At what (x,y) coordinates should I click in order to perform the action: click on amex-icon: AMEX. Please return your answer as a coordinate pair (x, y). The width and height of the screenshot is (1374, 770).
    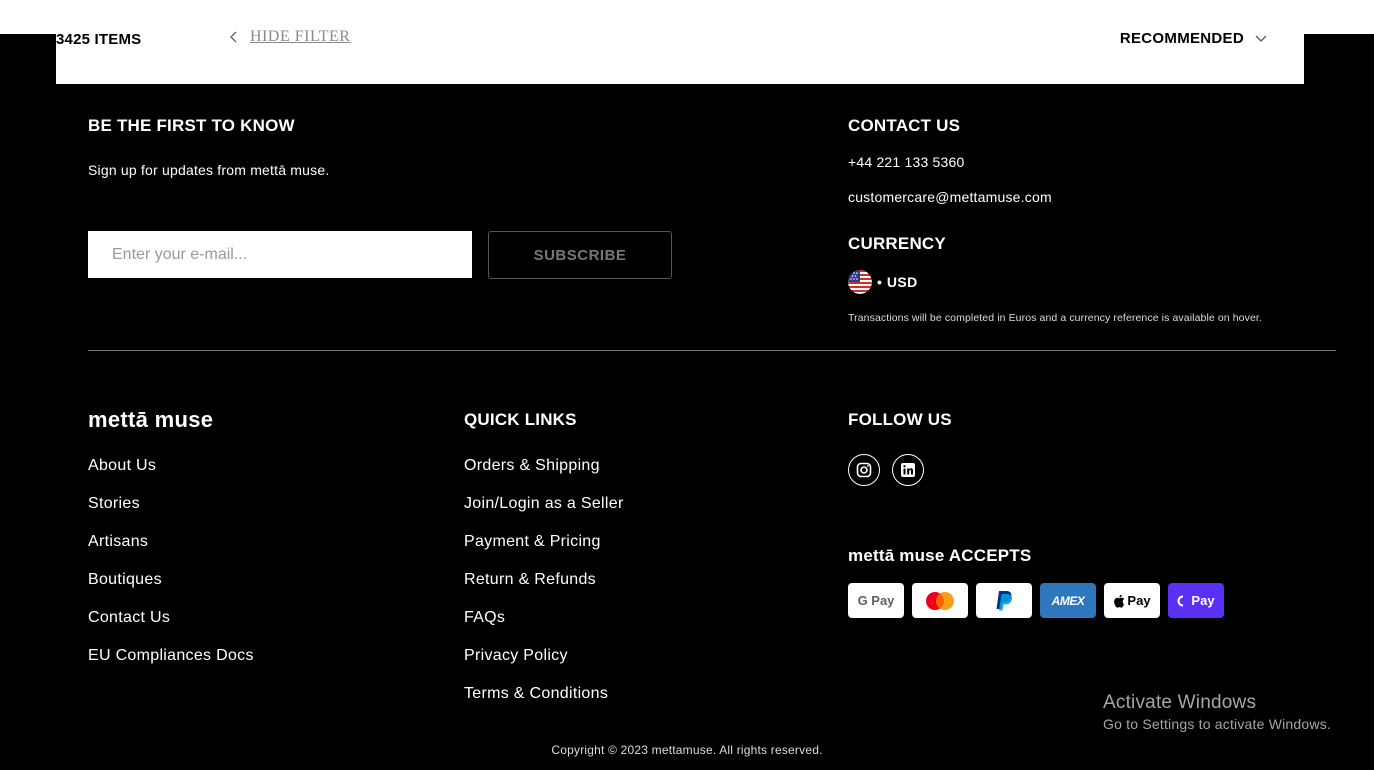
    Looking at the image, I should click on (1068, 600).